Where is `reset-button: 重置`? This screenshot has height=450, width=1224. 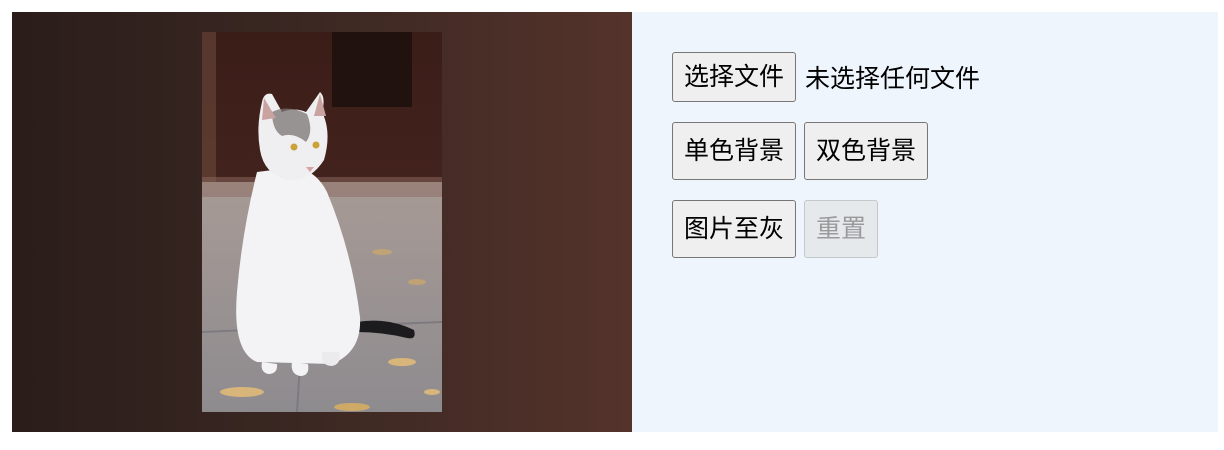 reset-button: 重置 is located at coordinates (841, 229).